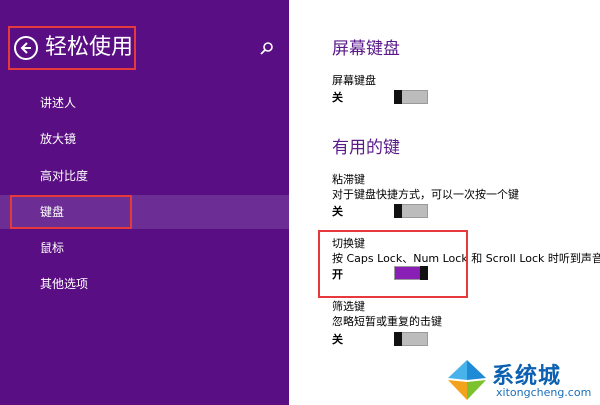  Describe the element at coordinates (411, 211) in the screenshot. I see `sticky-keys-toggle` at that location.